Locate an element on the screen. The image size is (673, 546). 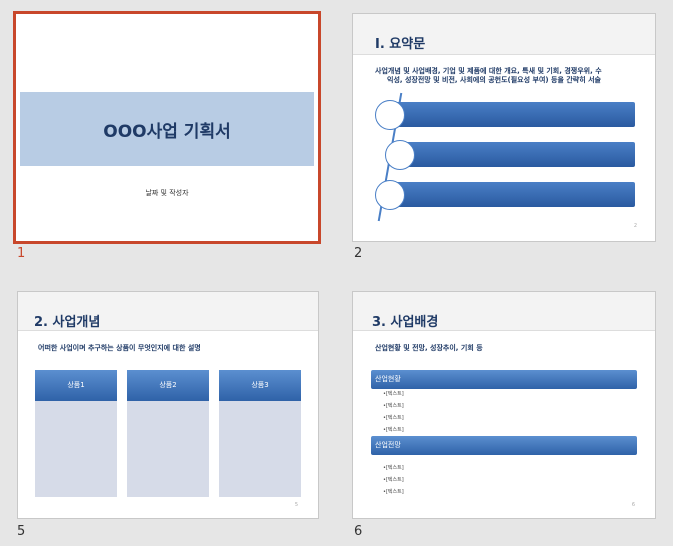
section-header-industry-status: 산업현황 is located at coordinates (504, 379).